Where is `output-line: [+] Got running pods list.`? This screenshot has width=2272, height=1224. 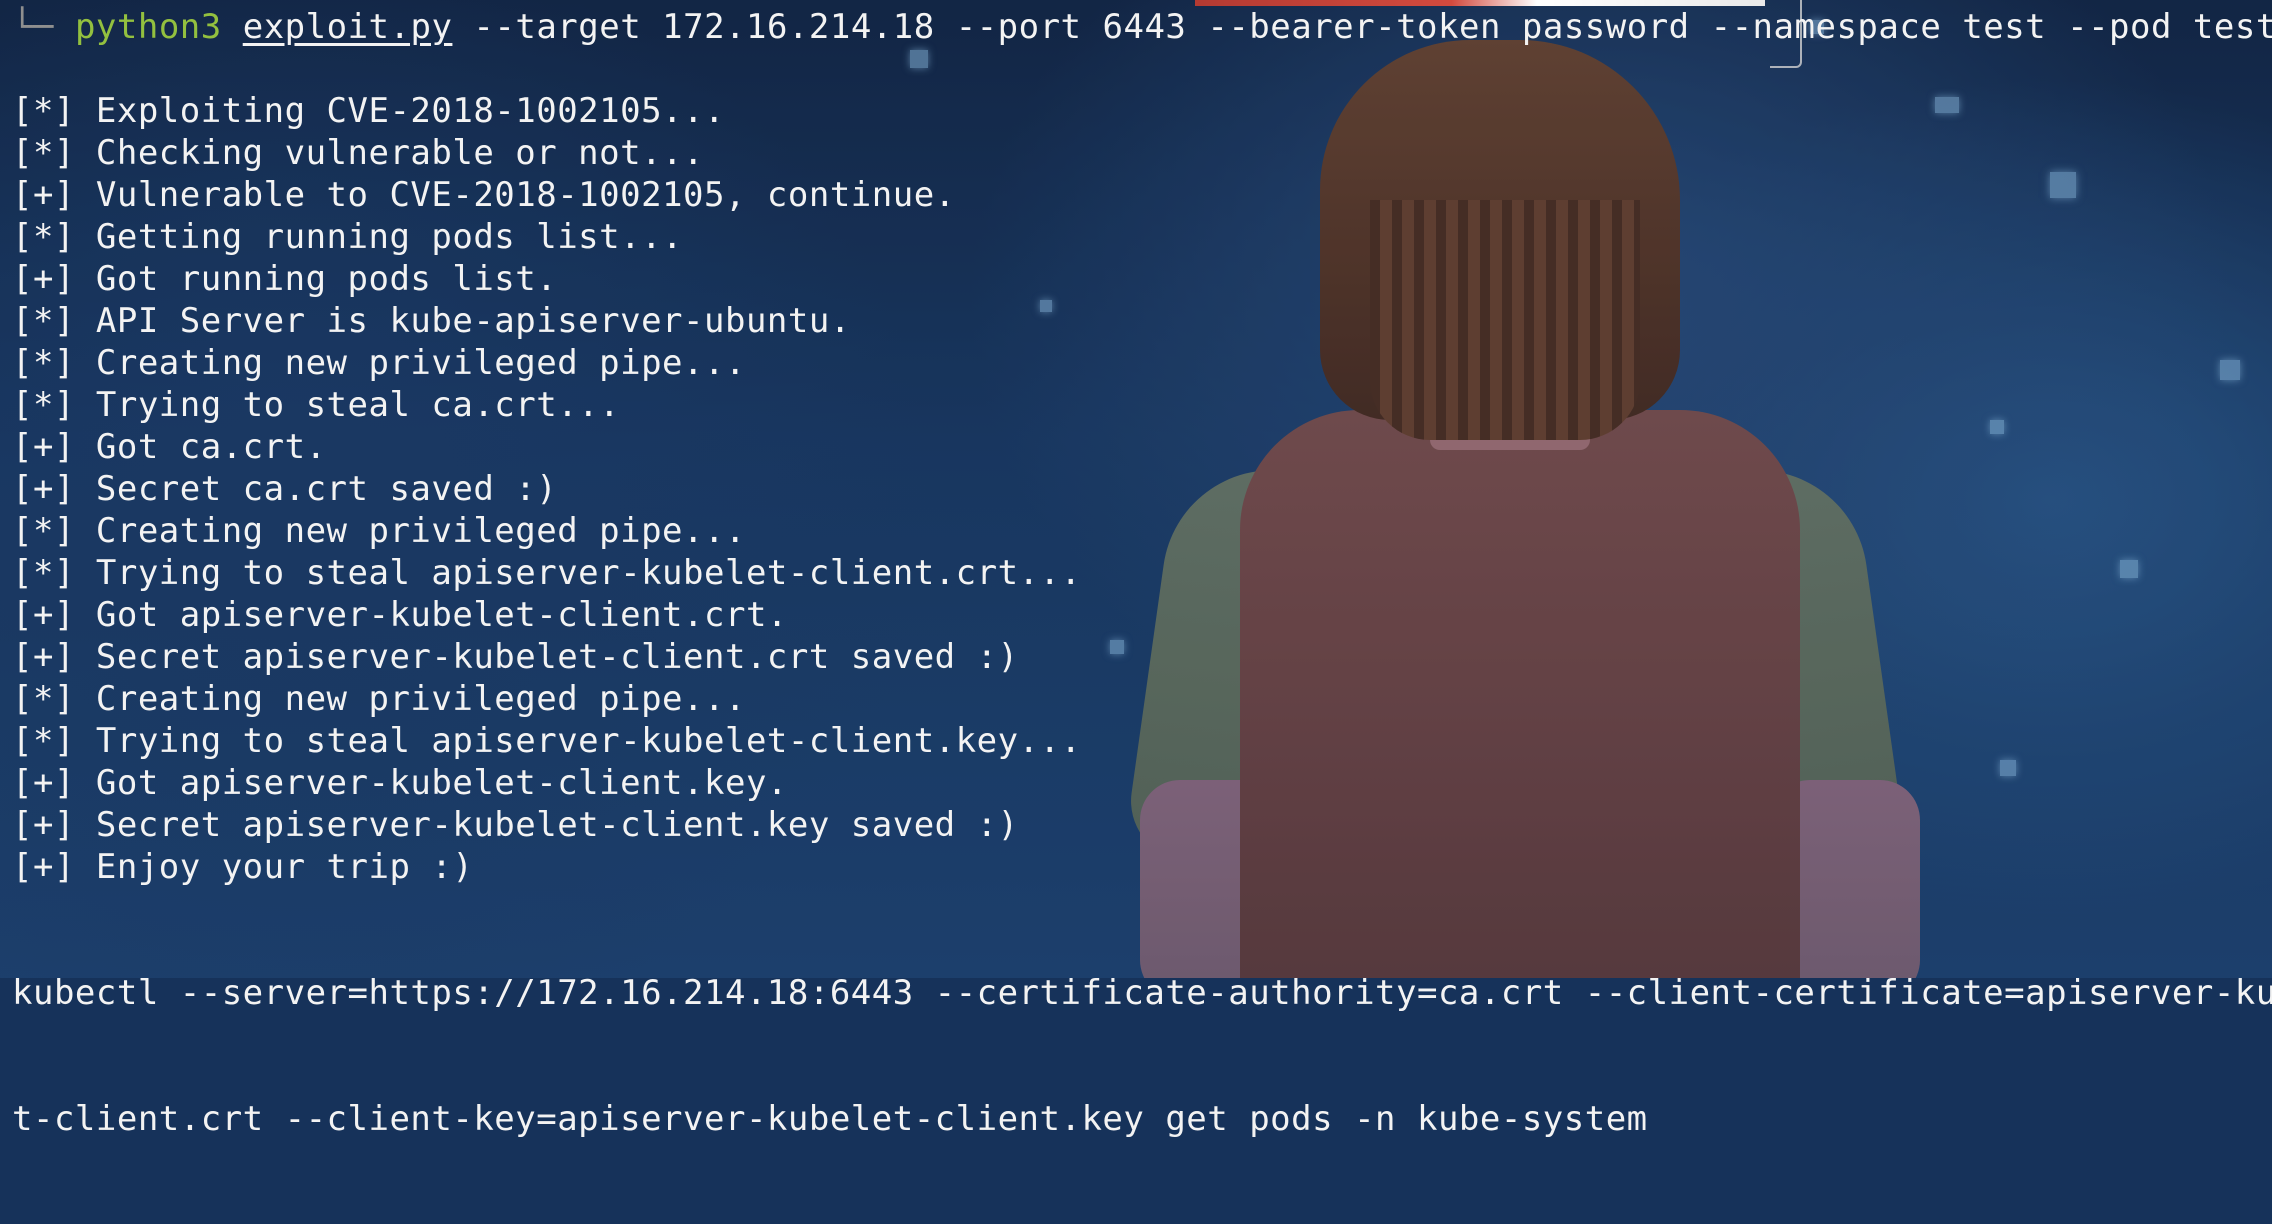
output-line: [+] Got running pods list. is located at coordinates (285, 279).